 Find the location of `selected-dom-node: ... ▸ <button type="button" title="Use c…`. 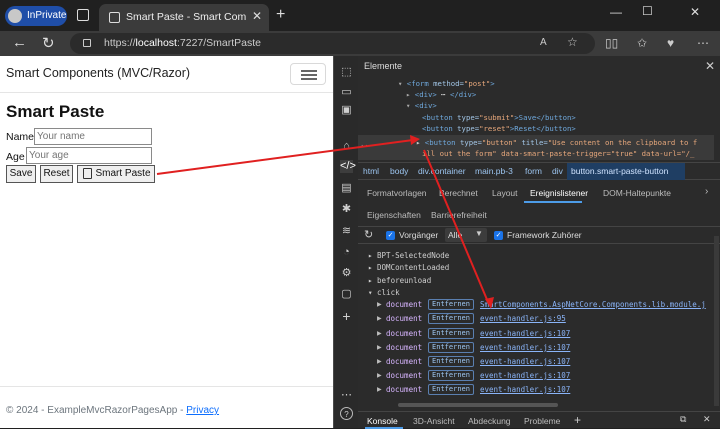

selected-dom-node: ... ▸ <button type="button" title="Use c… is located at coordinates (536, 147).